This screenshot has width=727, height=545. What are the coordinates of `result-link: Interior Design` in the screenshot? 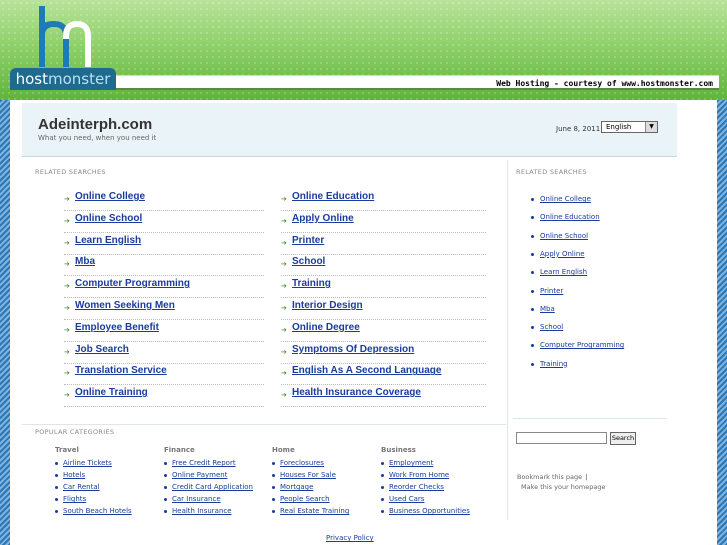 It's located at (327, 305).